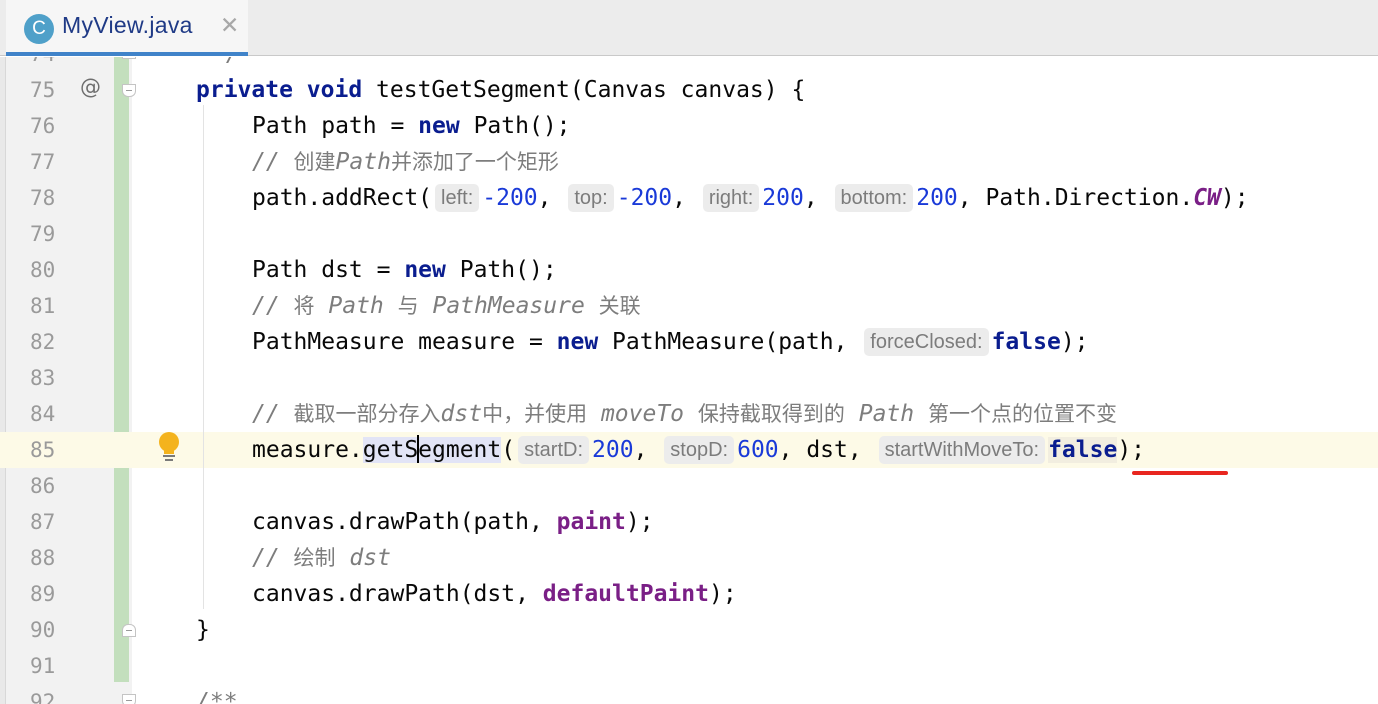 The width and height of the screenshot is (1378, 704). Describe the element at coordinates (43, 630) in the screenshot. I see `line-number: 90` at that location.